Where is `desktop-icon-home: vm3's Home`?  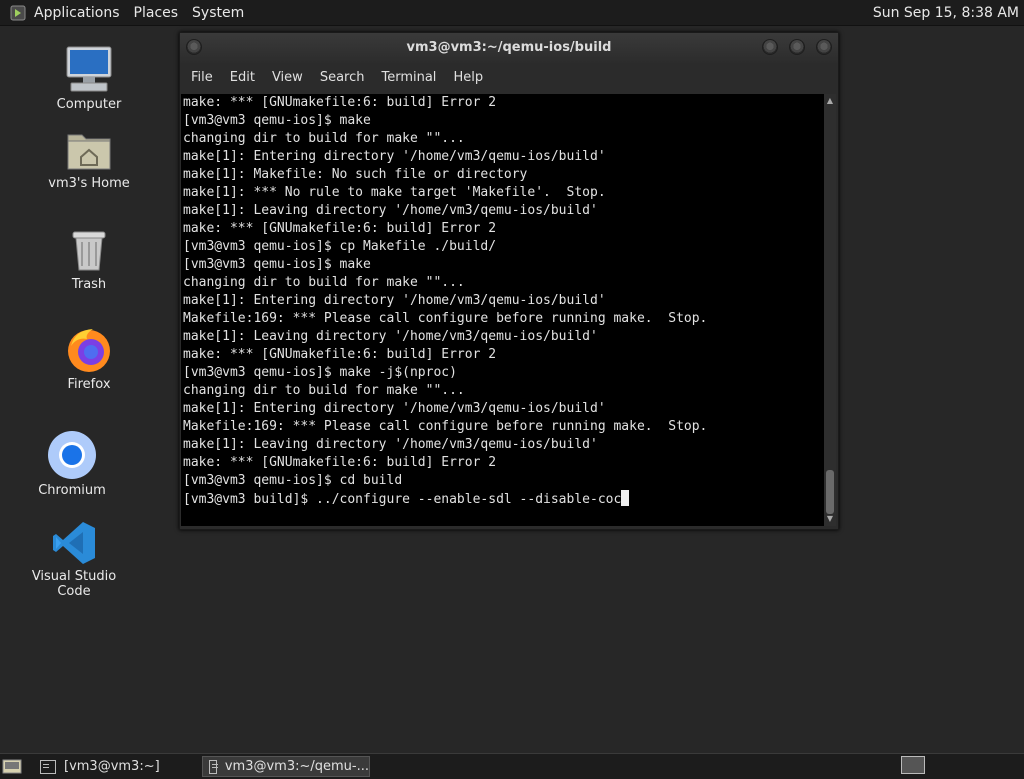 desktop-icon-home: vm3's Home is located at coordinates (89, 159).